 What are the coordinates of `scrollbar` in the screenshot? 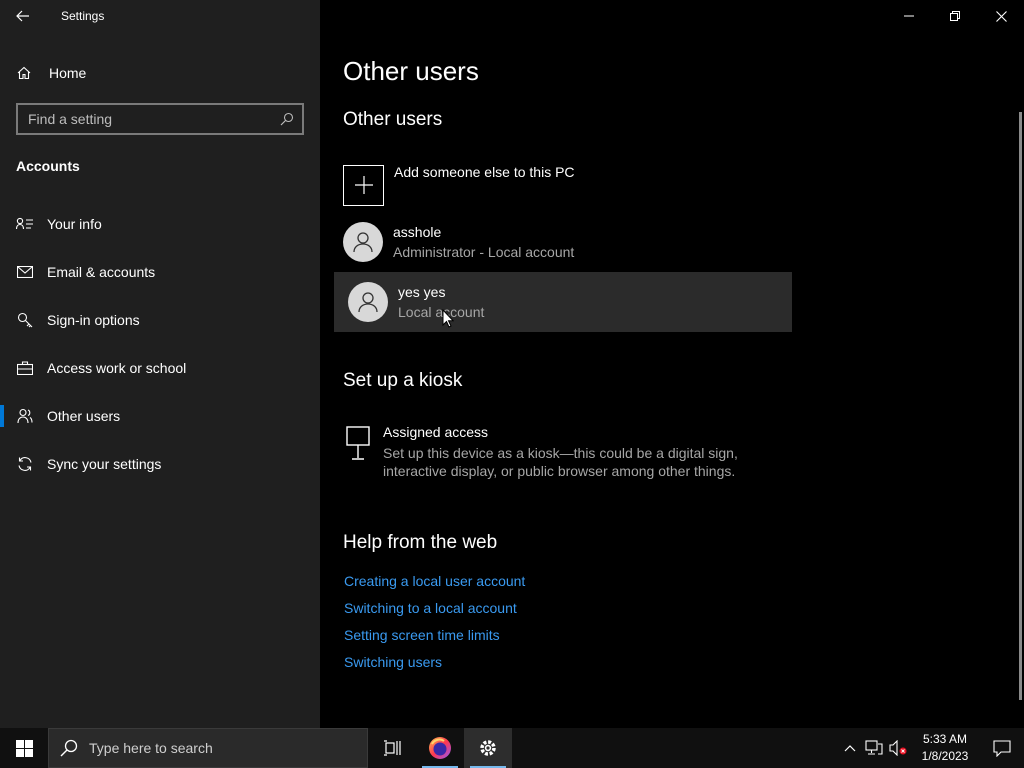 It's located at (1020, 406).